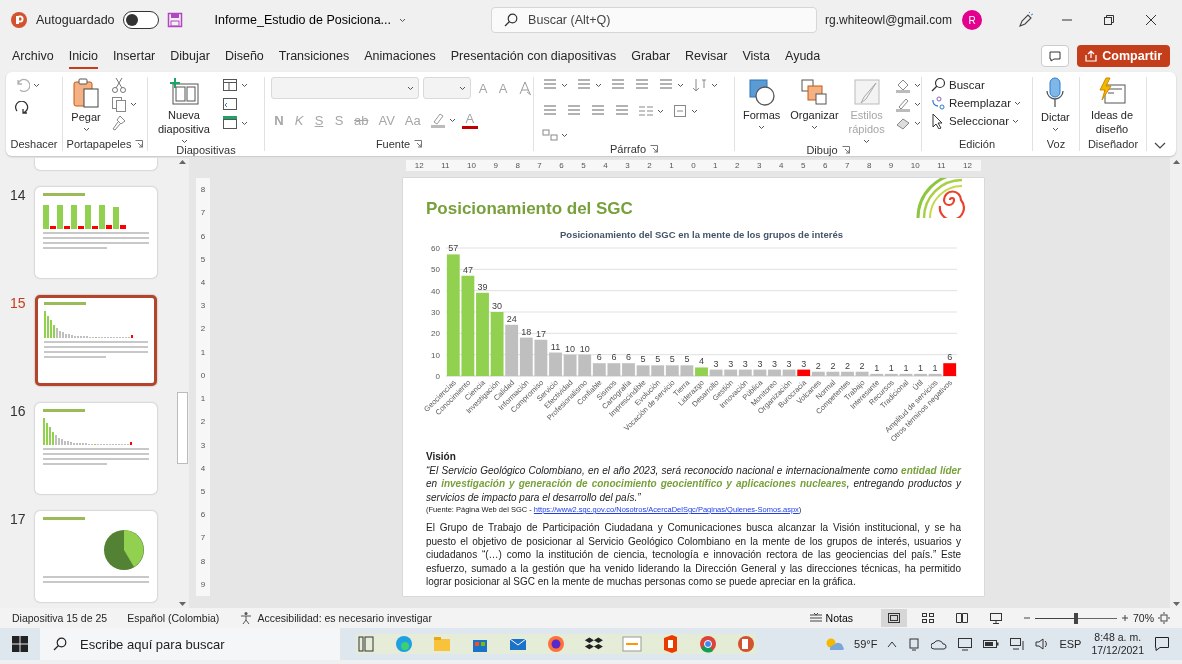 The image size is (1182, 664). Describe the element at coordinates (1162, 644) in the screenshot. I see `notification-icon` at that location.